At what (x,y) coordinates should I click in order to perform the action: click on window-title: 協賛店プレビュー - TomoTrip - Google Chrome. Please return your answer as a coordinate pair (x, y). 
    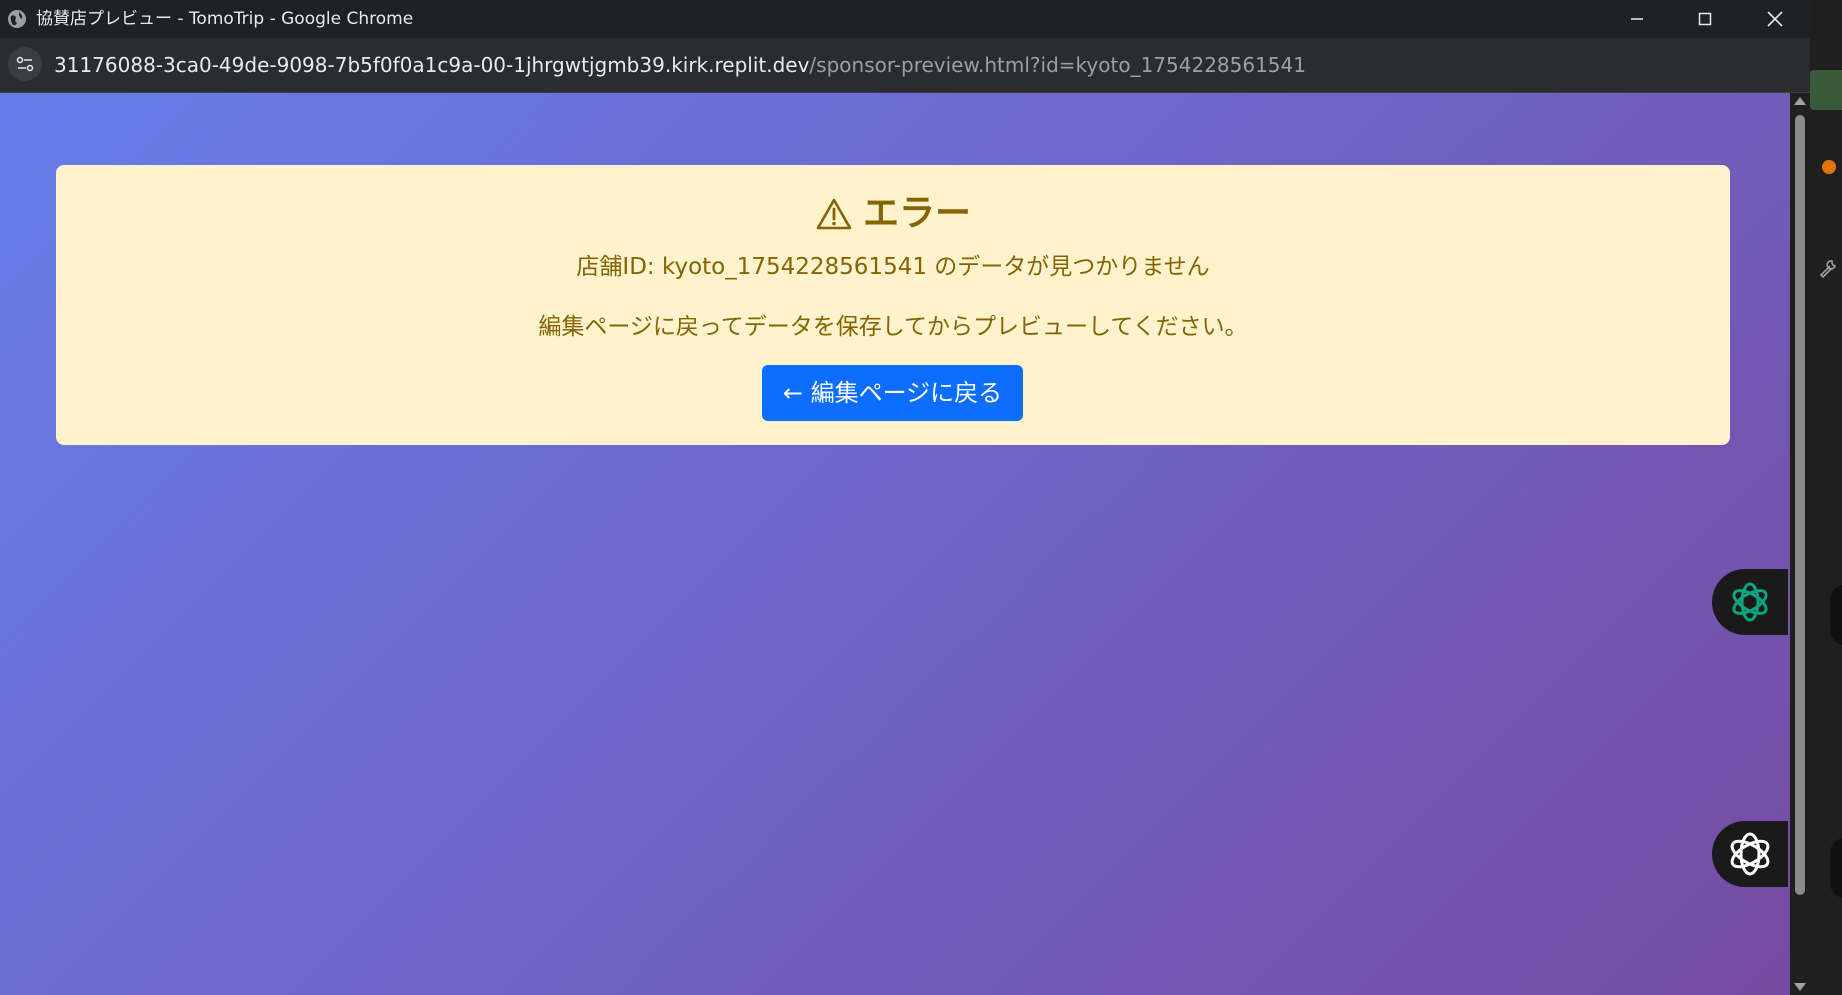
    Looking at the image, I should click on (225, 19).